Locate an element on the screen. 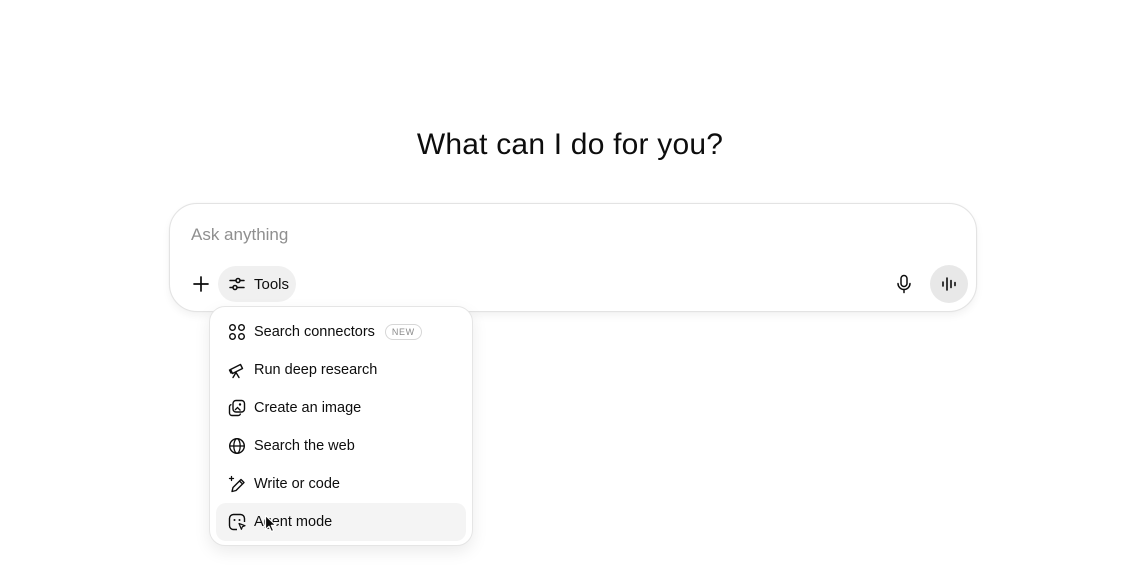  microphone-icon is located at coordinates (904, 284).